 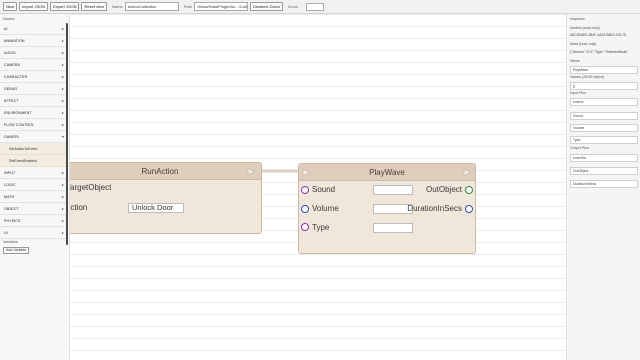 What do you see at coordinates (604, 128) in the screenshot?
I see `input-pin-volume: Volume` at bounding box center [604, 128].